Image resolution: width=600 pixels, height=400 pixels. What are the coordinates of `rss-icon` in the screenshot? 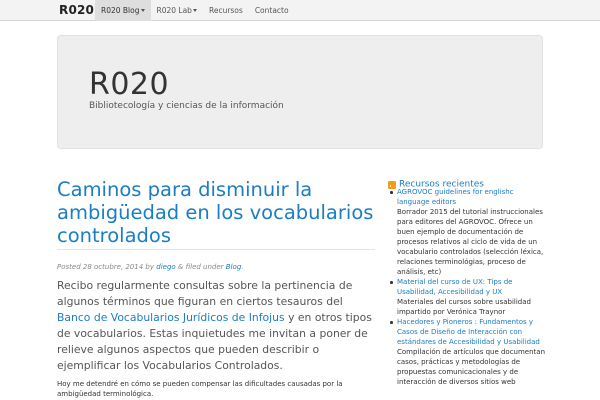 It's located at (392, 184).